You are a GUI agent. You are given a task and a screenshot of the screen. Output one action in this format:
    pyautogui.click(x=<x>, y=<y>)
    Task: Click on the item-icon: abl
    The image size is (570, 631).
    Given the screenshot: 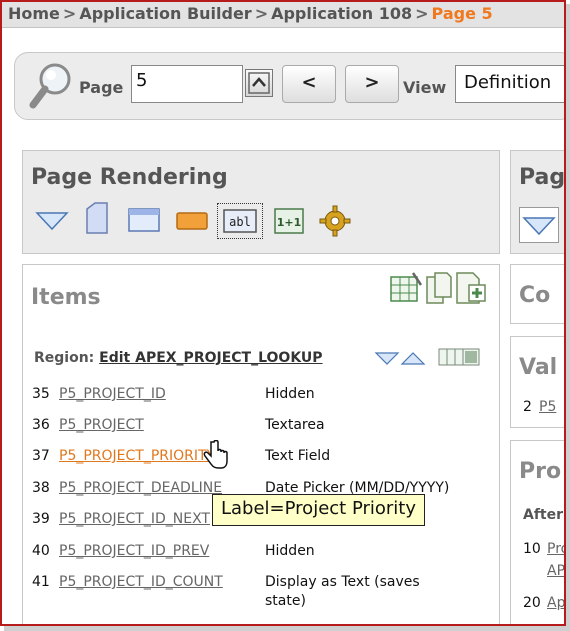 What is the action you would take?
    pyautogui.click(x=240, y=221)
    